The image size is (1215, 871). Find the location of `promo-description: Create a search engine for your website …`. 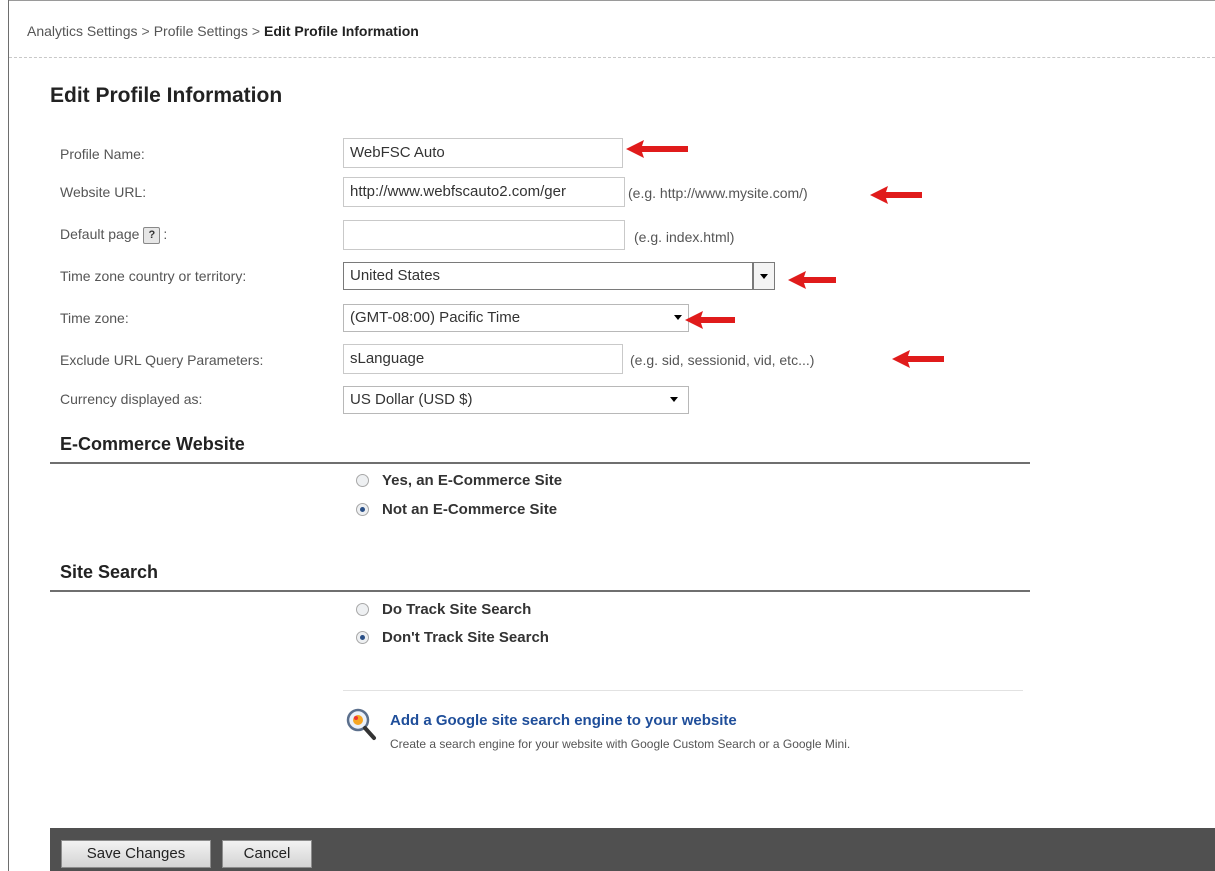

promo-description: Create a search engine for your website … is located at coordinates (620, 744).